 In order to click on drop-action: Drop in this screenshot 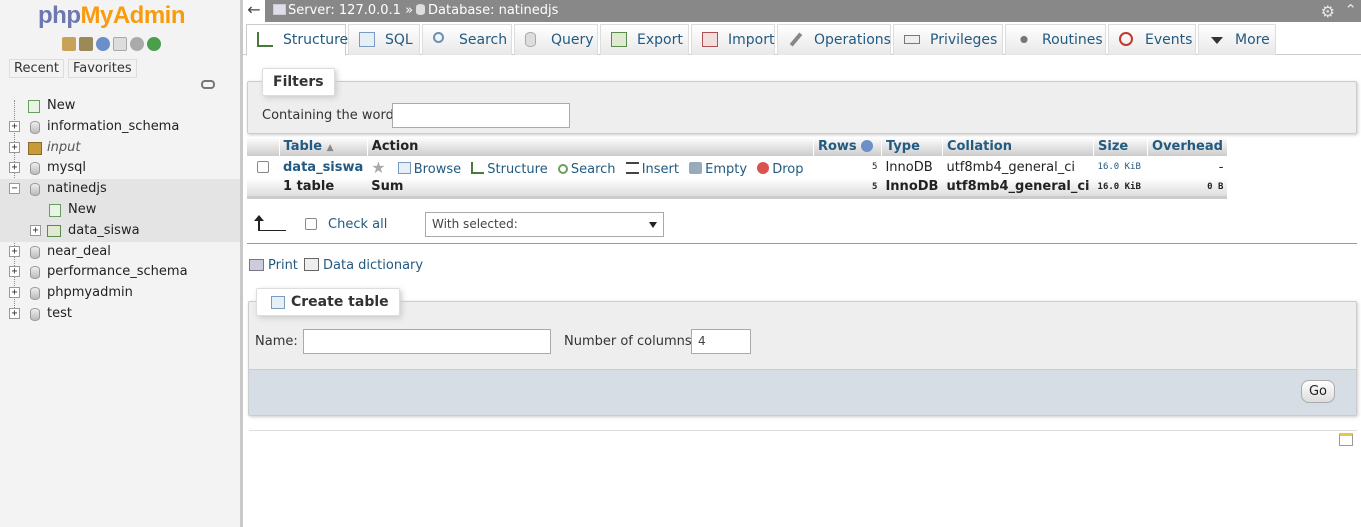, I will do `click(780, 169)`.